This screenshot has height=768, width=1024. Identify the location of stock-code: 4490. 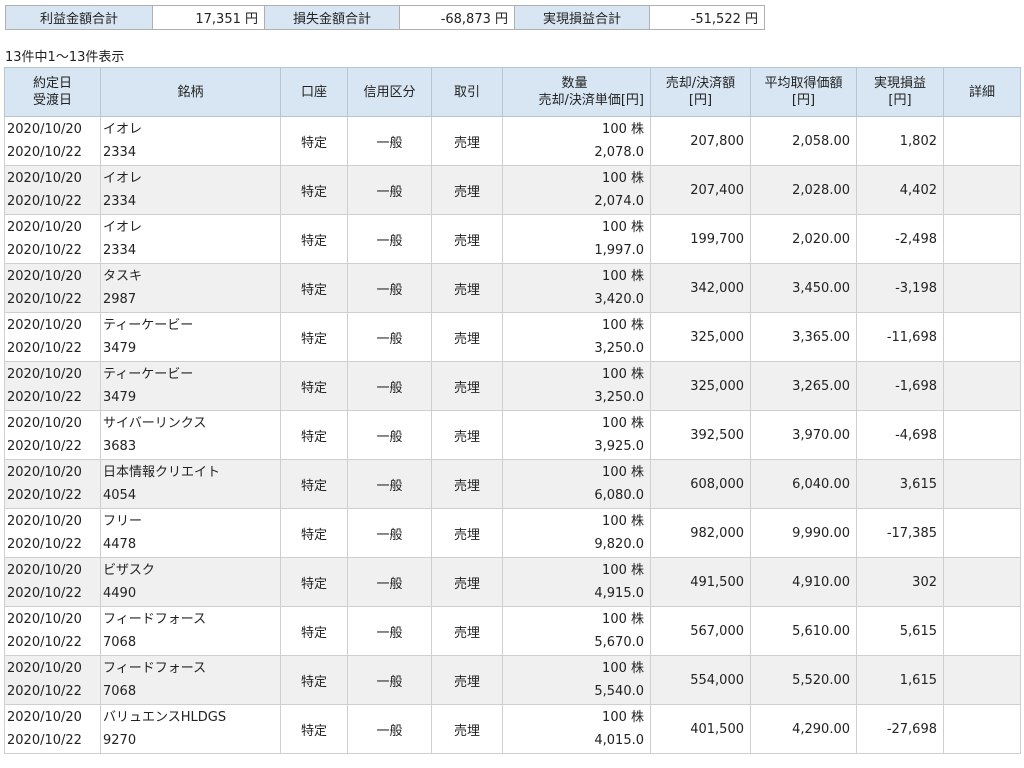
(120, 593).